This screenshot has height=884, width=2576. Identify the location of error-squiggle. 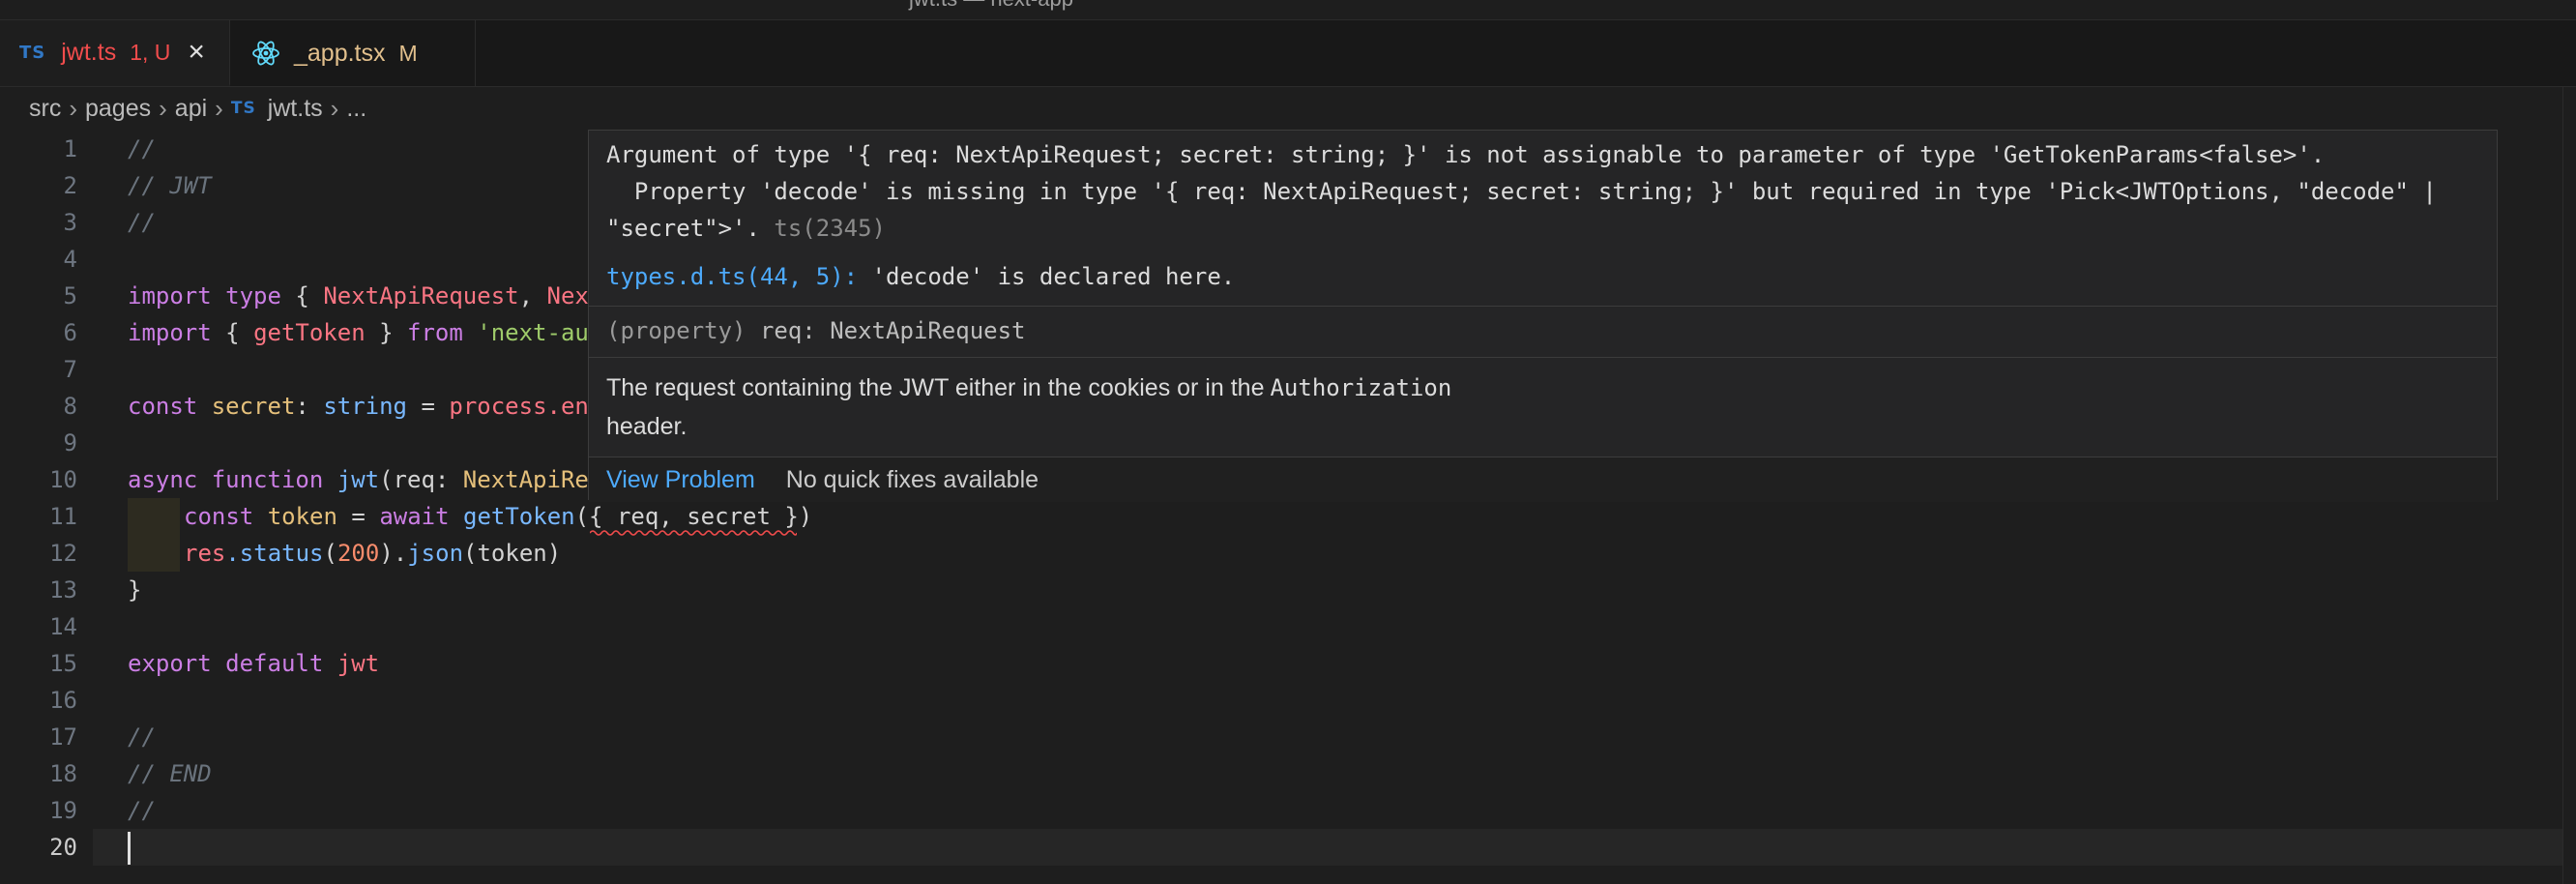
(693, 533).